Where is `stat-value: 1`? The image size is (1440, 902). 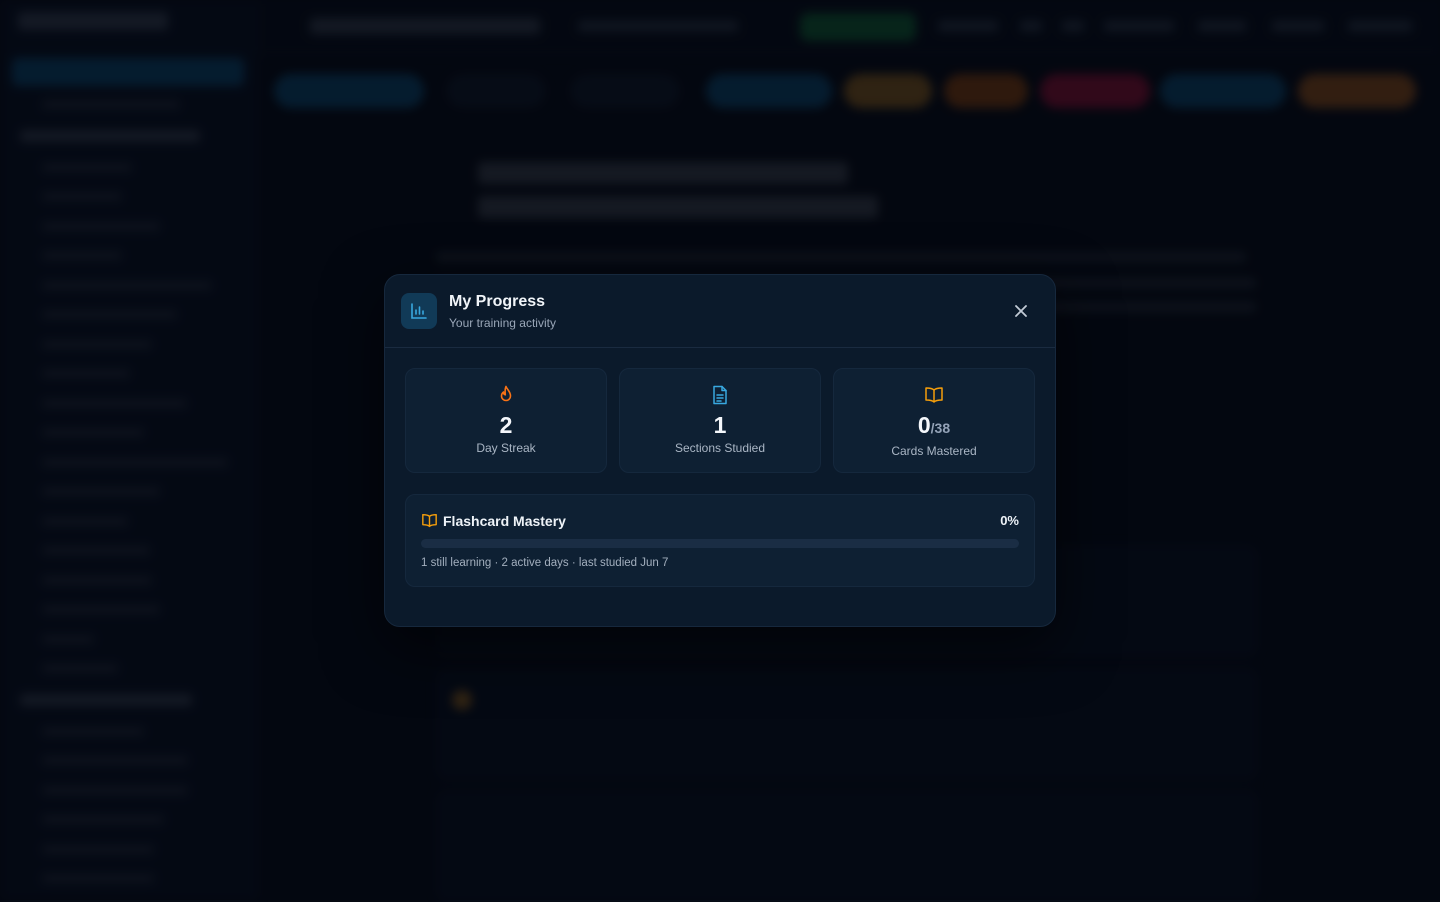 stat-value: 1 is located at coordinates (720, 425).